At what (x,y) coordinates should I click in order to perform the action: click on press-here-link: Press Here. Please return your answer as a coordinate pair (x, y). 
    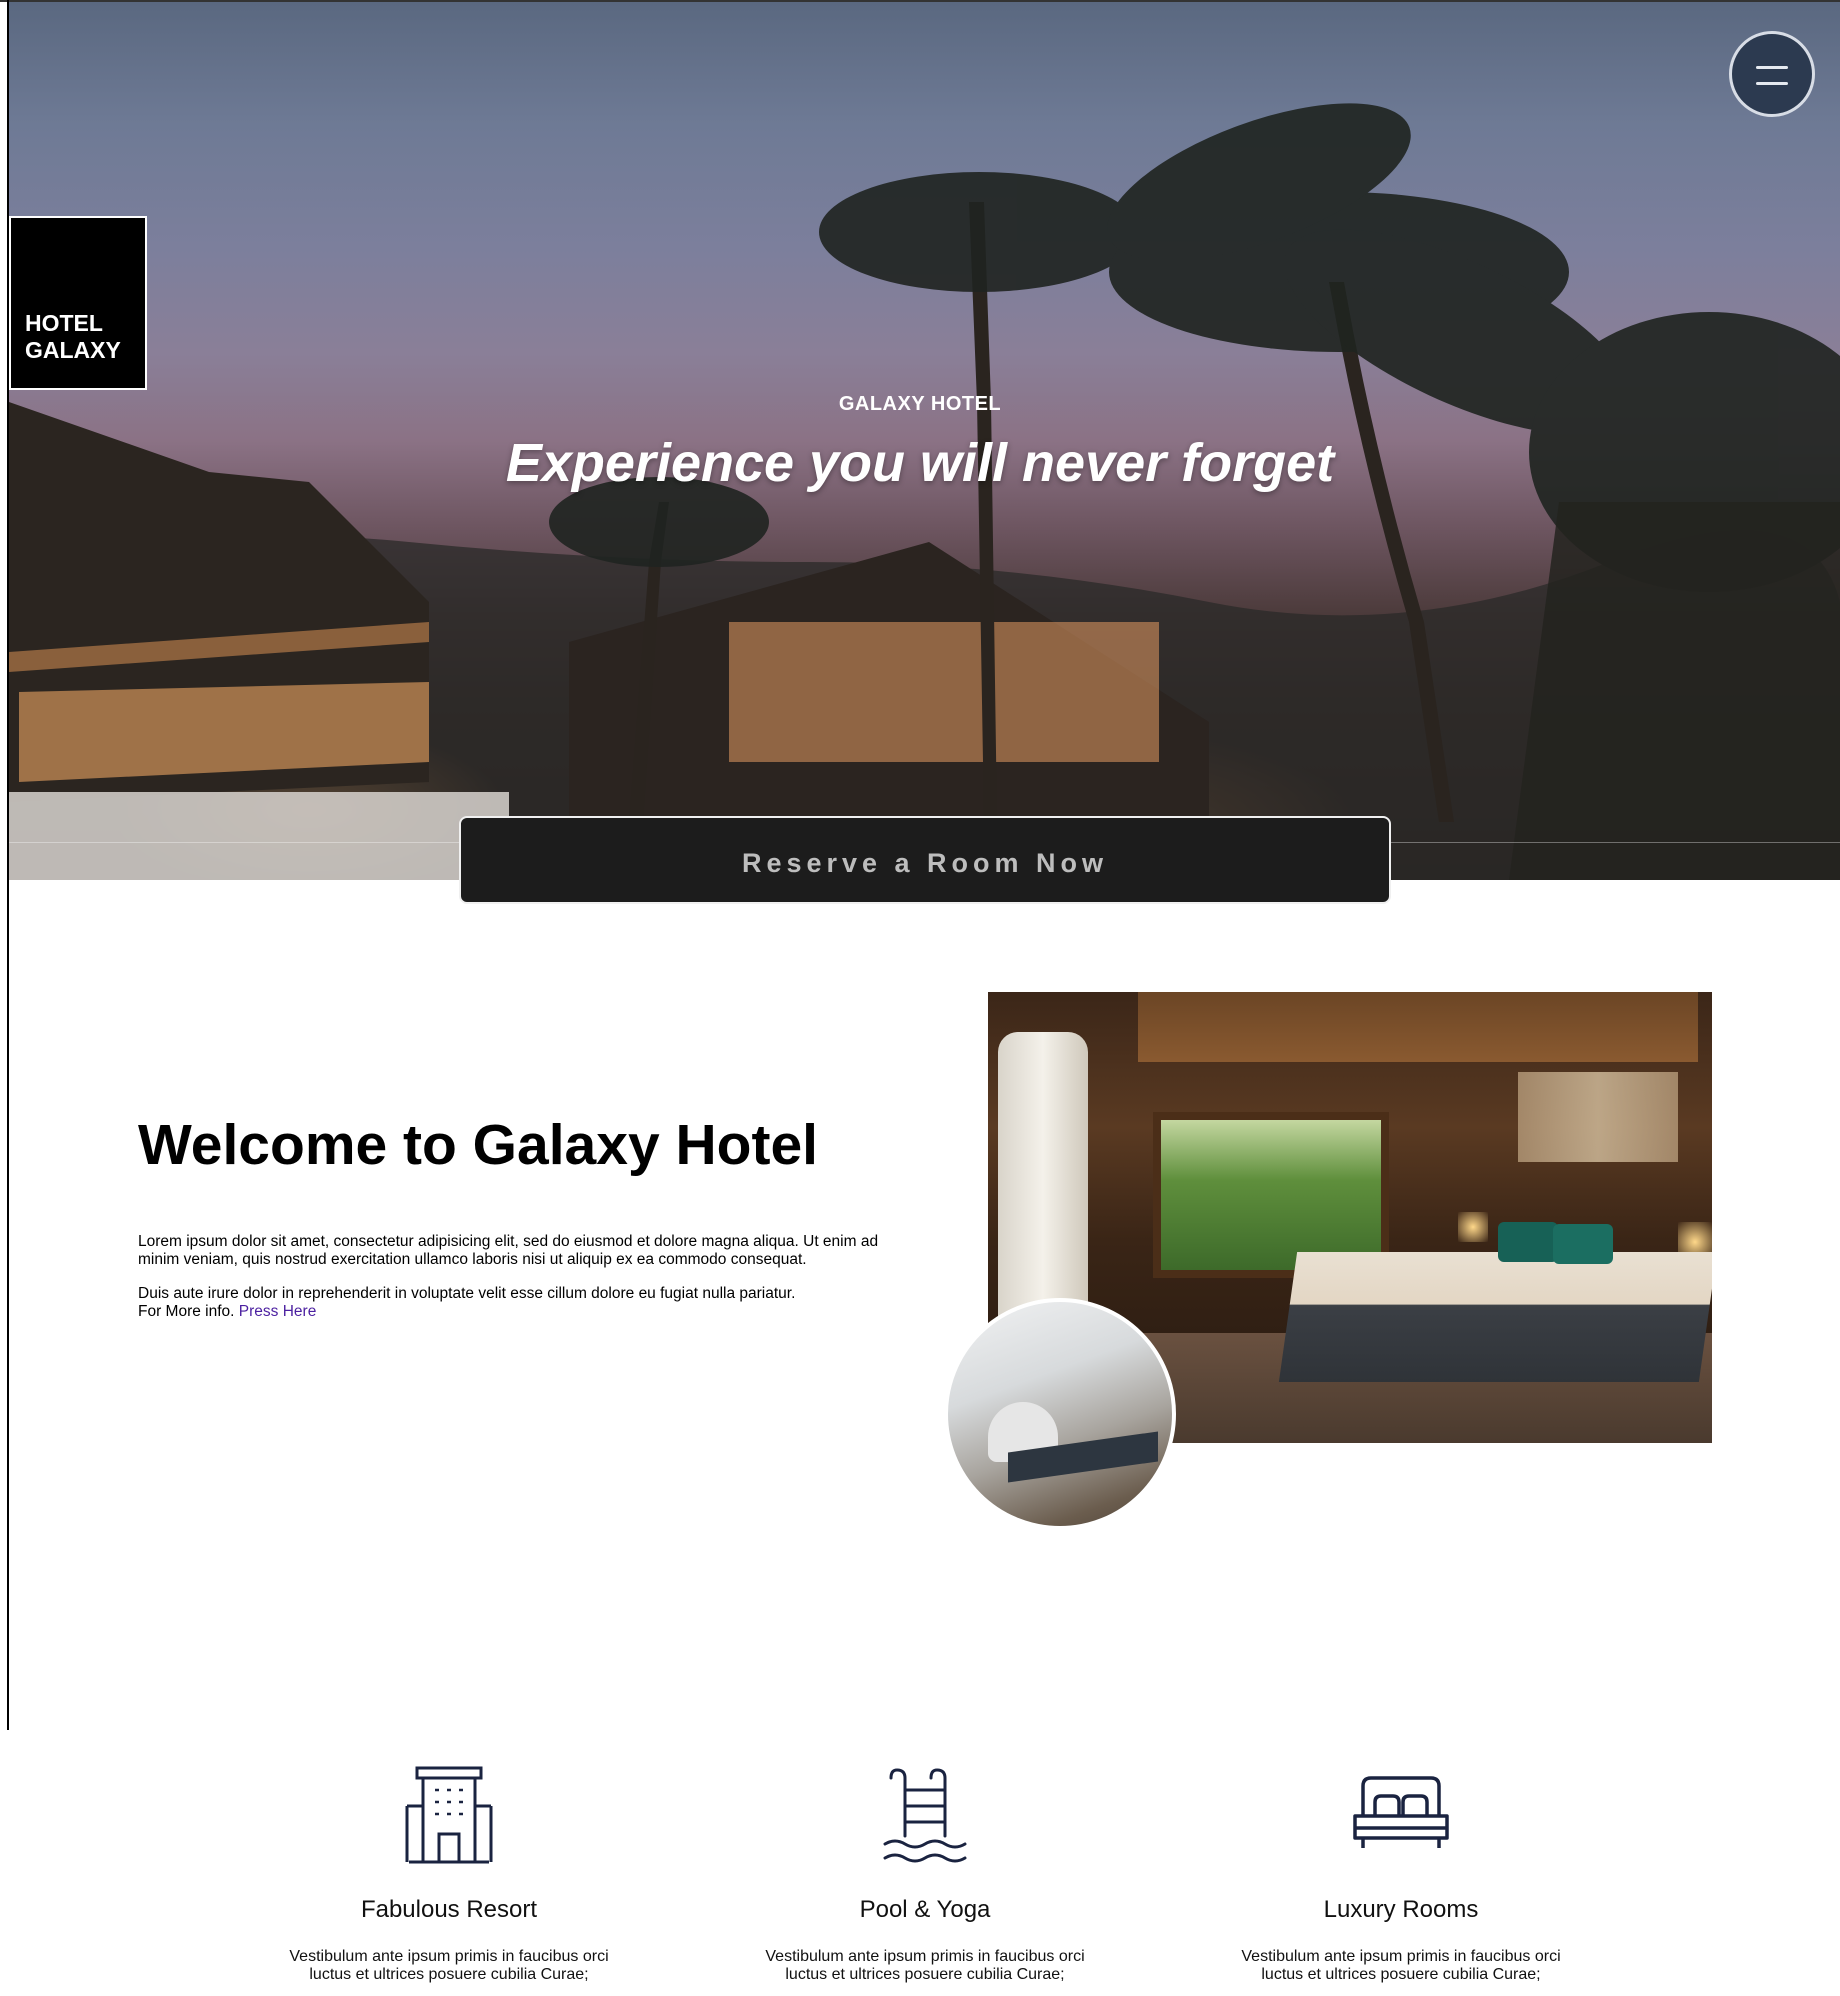
    Looking at the image, I should click on (278, 1311).